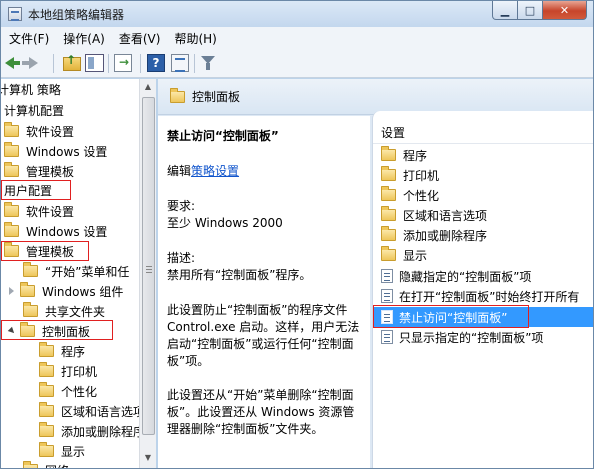 The width and height of the screenshot is (594, 469). What do you see at coordinates (64, 311) in the screenshot?
I see `tree-item-shared-folders: 共享文件夹` at bounding box center [64, 311].